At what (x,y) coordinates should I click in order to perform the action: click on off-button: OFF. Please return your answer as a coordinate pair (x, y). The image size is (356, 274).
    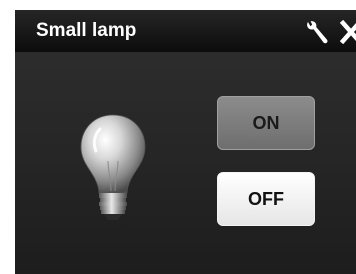
    Looking at the image, I should click on (266, 199).